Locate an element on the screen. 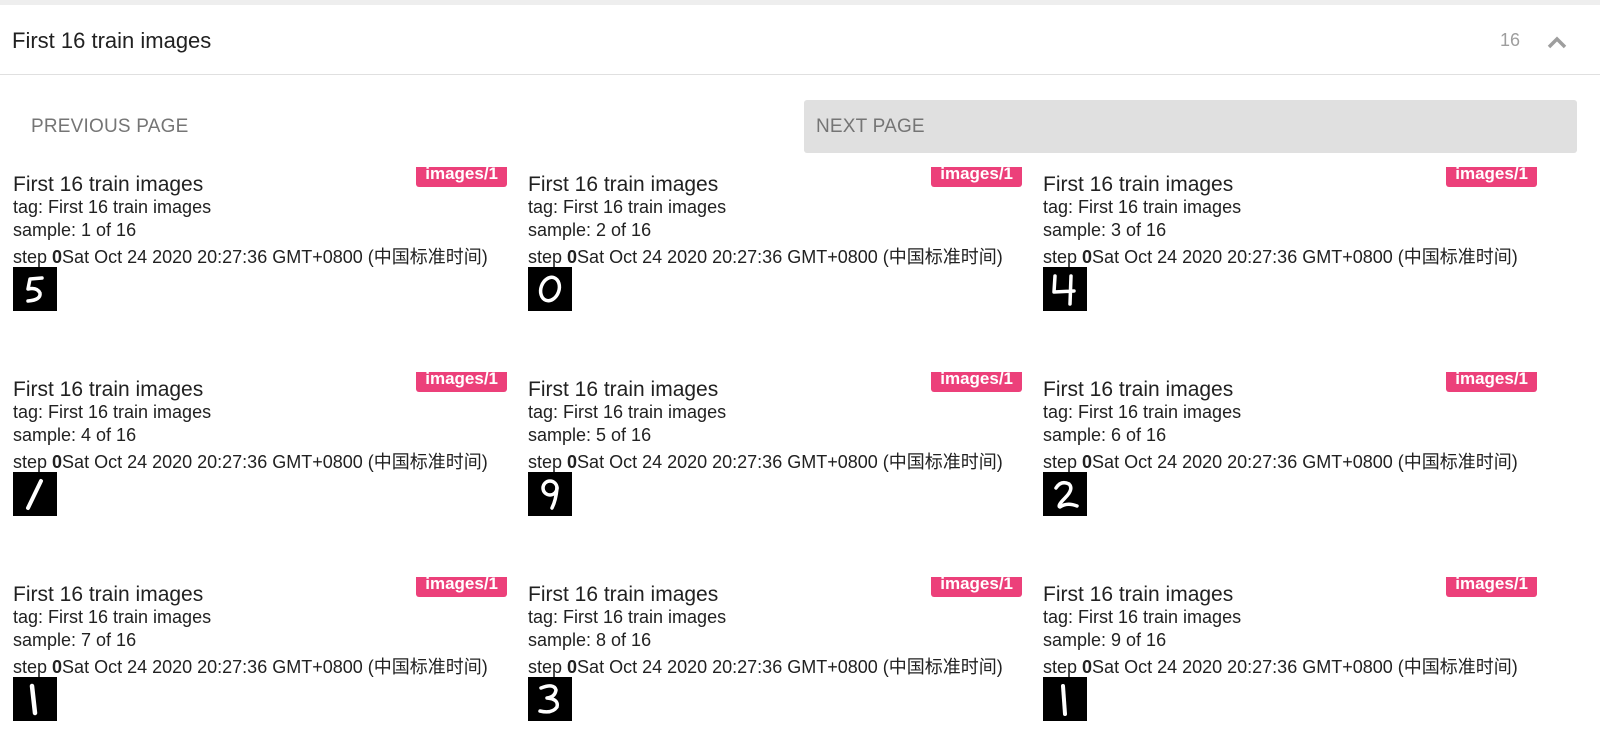  card-sample: sample: 8 of 16 is located at coordinates (590, 640).